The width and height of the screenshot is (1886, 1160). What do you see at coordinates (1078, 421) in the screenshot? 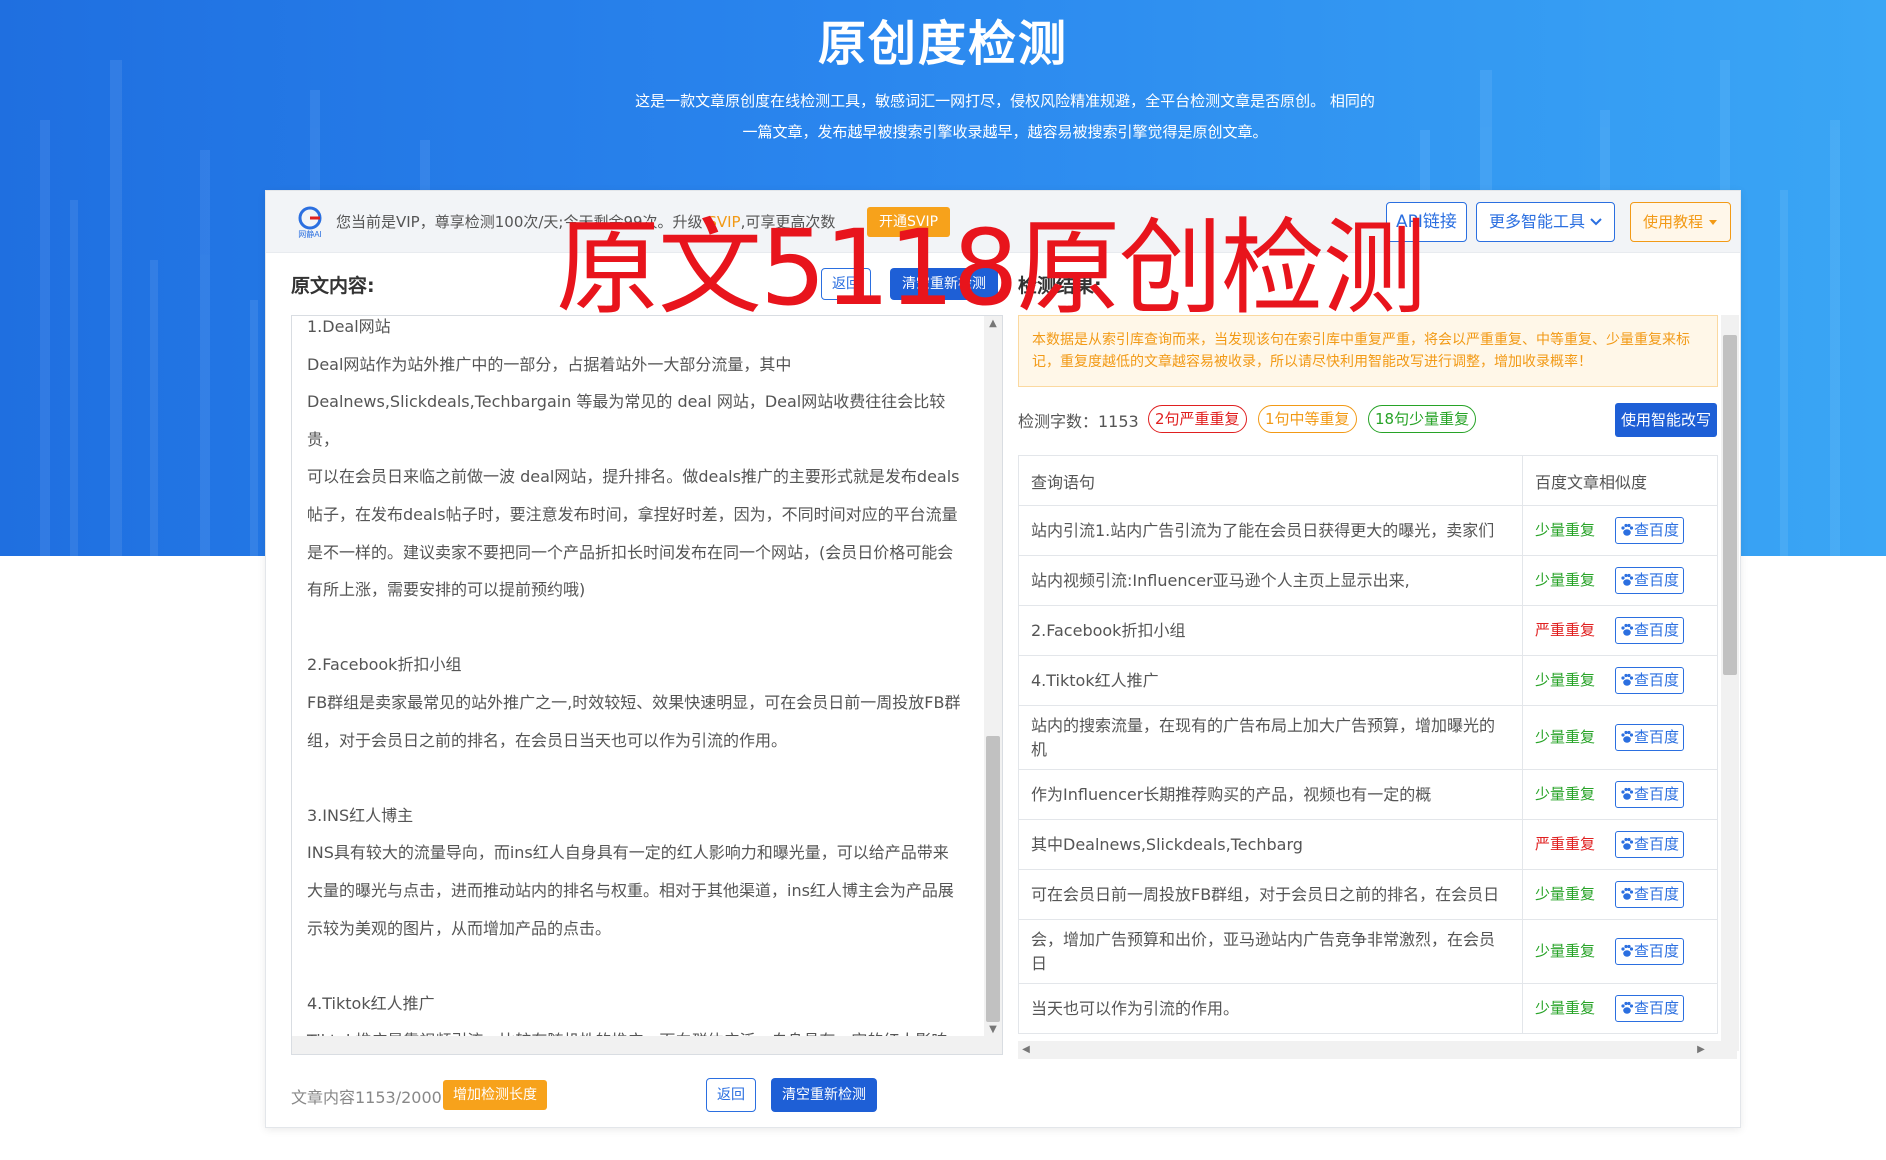
I see `checked-word-count: 检测字数：1153` at bounding box center [1078, 421].